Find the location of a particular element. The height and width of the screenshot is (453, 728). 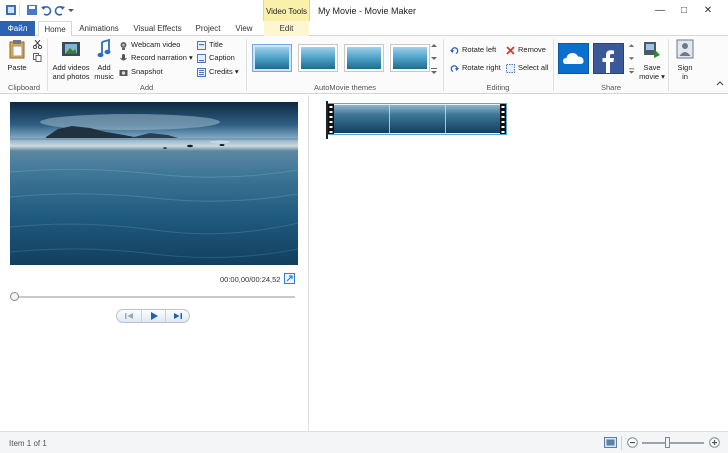

share-scroll-down-icon is located at coordinates (631, 58).